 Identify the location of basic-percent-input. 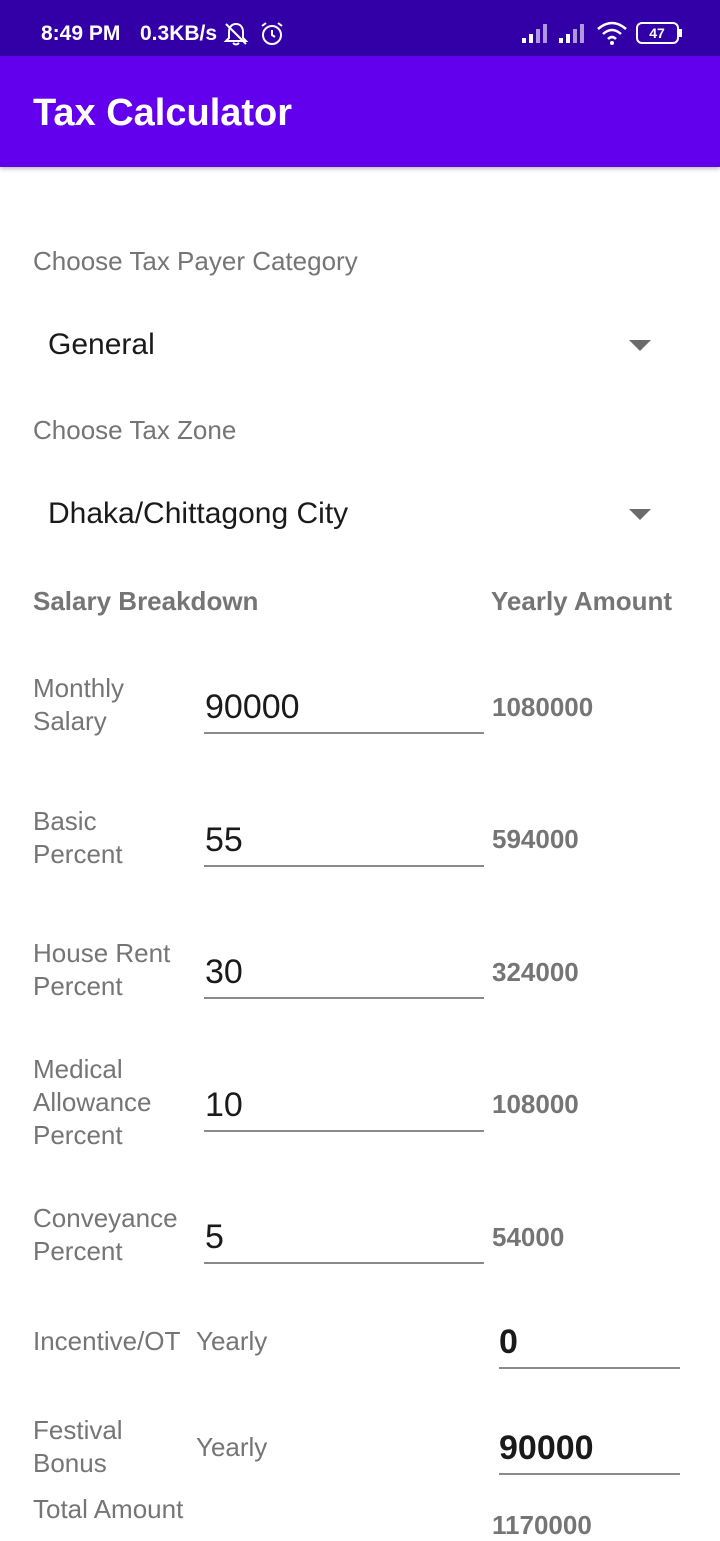
(344, 841).